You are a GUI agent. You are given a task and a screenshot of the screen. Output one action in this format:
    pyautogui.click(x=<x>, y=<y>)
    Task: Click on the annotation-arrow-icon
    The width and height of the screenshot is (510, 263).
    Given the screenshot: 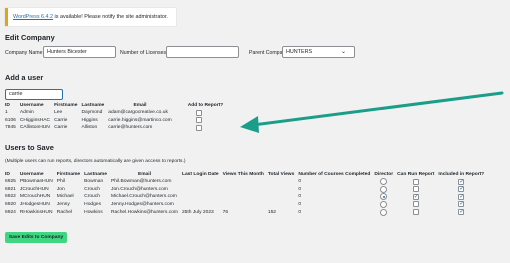 What is the action you would take?
    pyautogui.click(x=372, y=112)
    